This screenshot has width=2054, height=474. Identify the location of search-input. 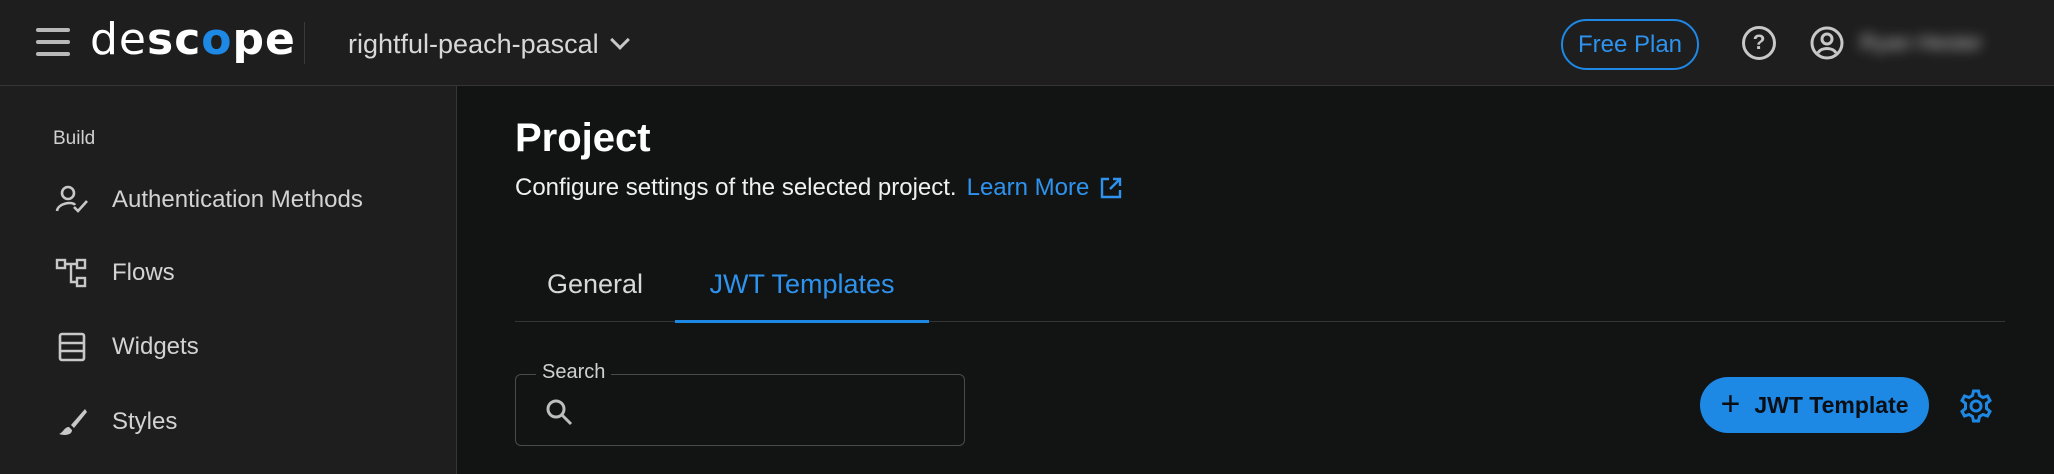
(768, 411).